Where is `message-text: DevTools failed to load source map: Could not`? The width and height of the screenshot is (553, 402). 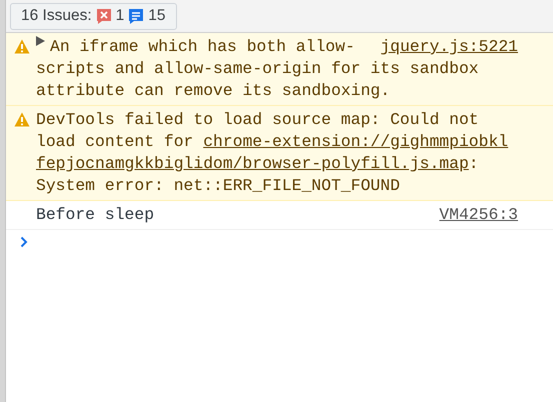 message-text: DevTools failed to load source map: Could not is located at coordinates (257, 120).